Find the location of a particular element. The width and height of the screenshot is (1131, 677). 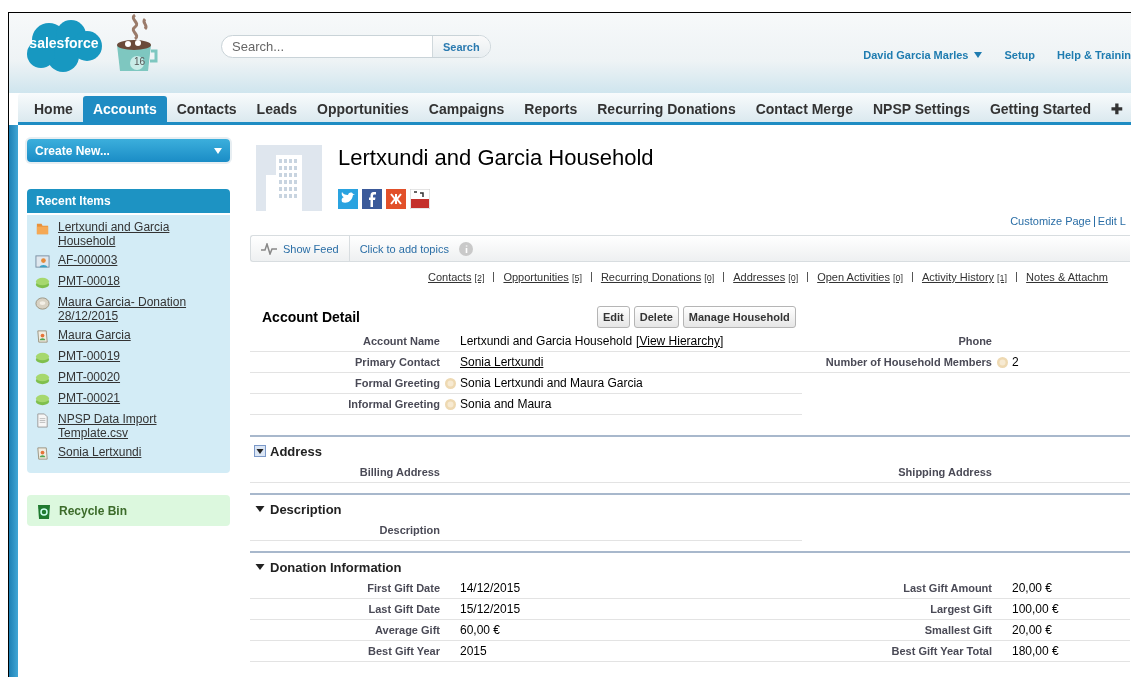

field-label: Best Gift Year Total is located at coordinates (941, 651).